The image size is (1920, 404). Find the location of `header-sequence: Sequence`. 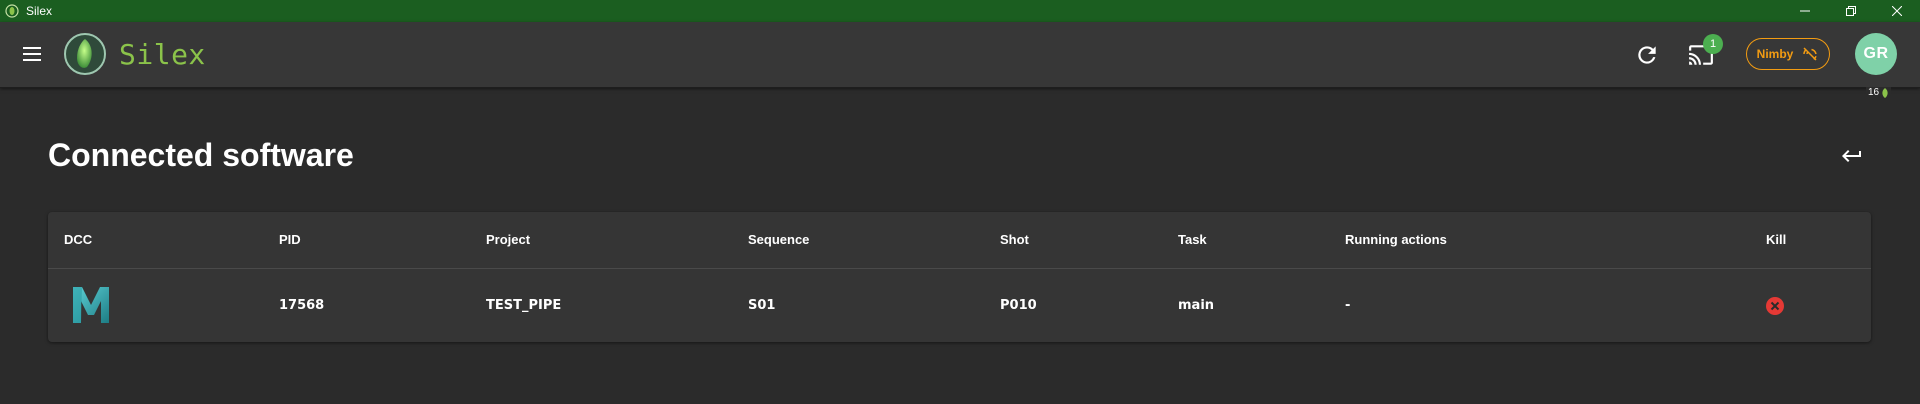

header-sequence: Sequence is located at coordinates (779, 239).